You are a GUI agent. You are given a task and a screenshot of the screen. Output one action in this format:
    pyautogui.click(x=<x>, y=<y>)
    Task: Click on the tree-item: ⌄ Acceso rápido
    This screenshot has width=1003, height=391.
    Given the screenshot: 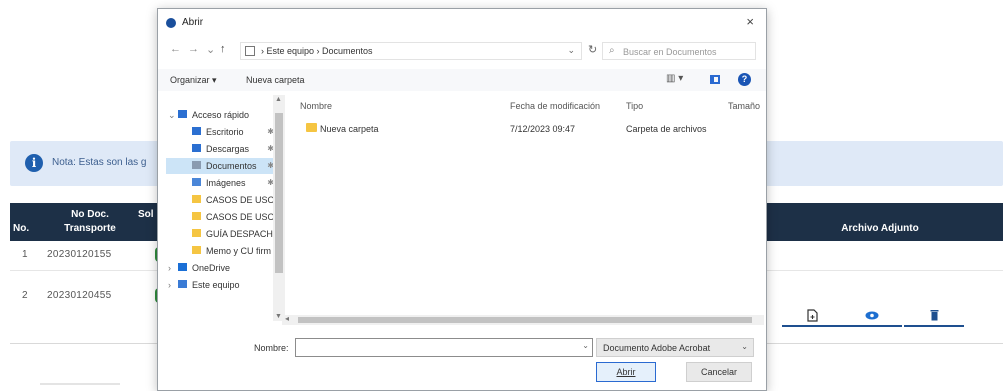 What is the action you would take?
    pyautogui.click(x=223, y=115)
    